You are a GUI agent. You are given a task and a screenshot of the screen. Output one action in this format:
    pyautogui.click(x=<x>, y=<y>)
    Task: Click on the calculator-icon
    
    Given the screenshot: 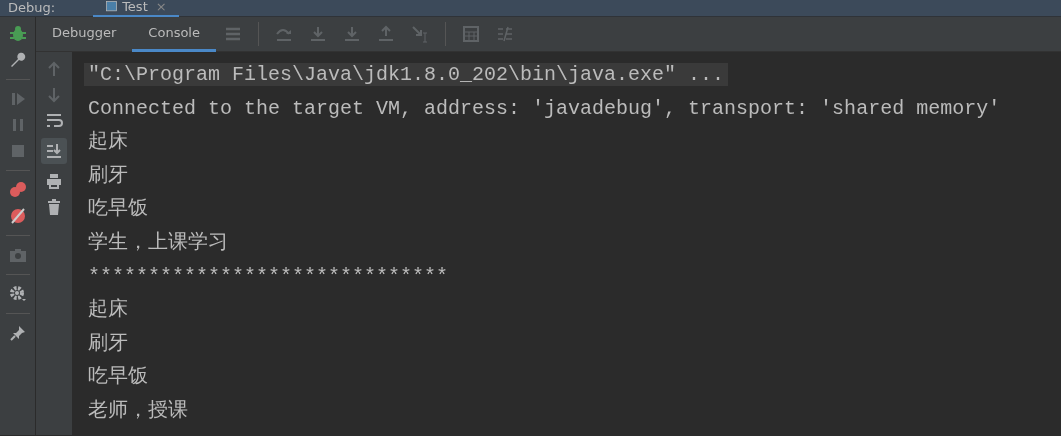 What is the action you would take?
    pyautogui.click(x=470, y=34)
    